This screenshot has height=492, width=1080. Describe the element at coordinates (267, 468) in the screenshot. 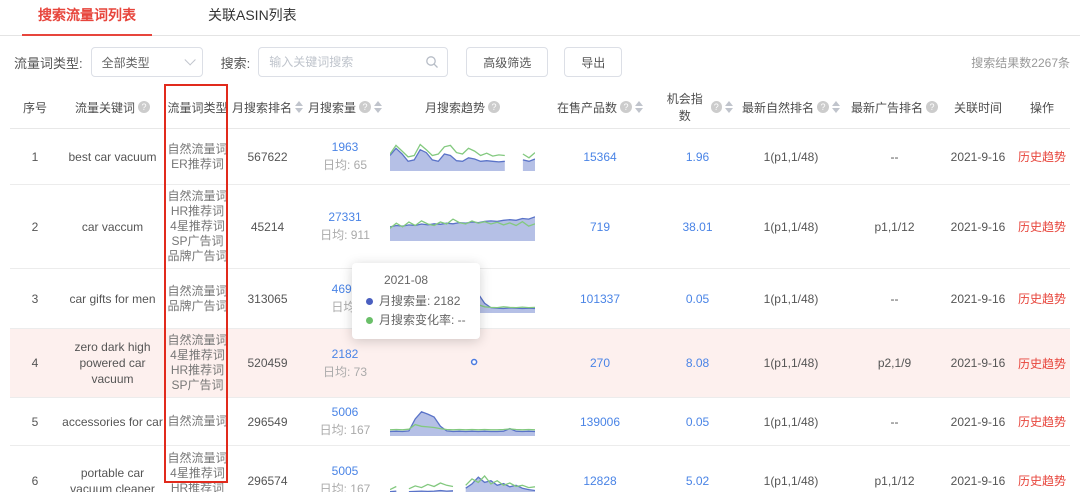

I see `cell-month-rank: 296574` at that location.